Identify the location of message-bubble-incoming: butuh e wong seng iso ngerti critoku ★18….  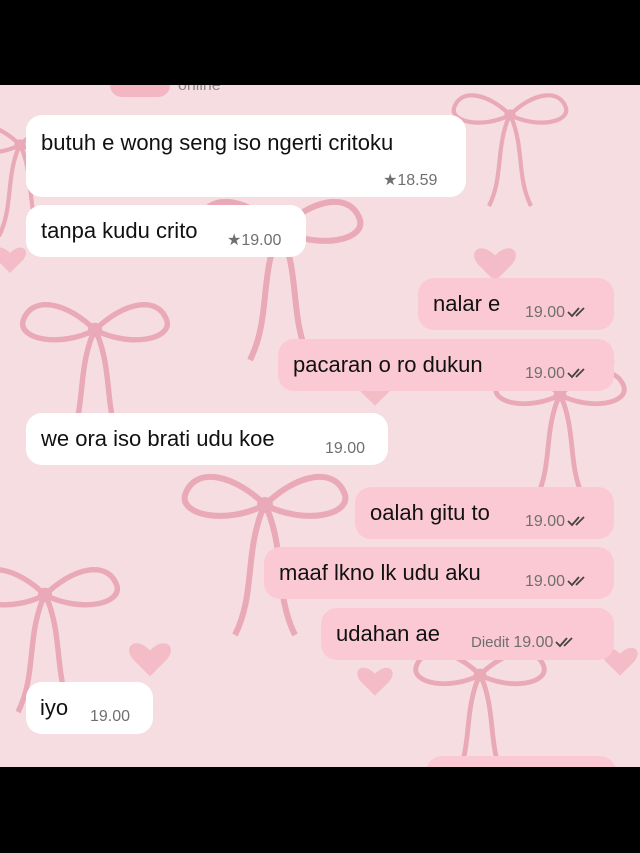
(246, 156).